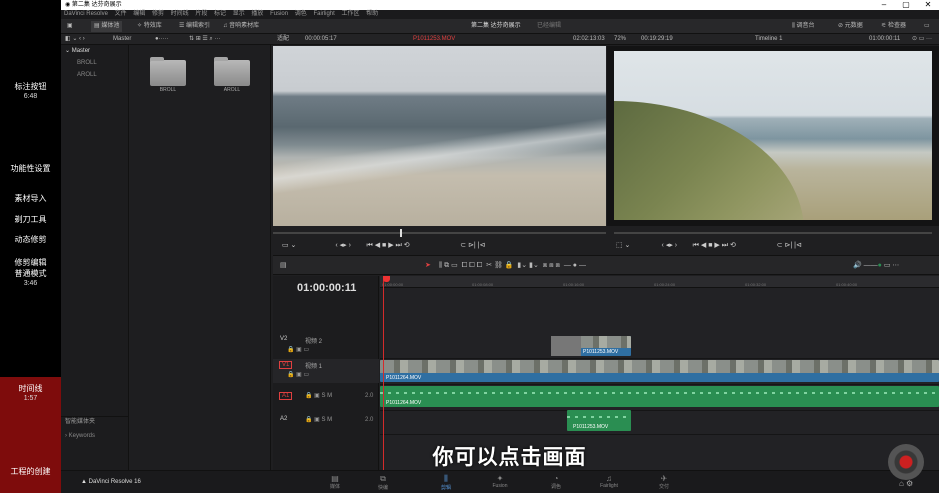 The width and height of the screenshot is (939, 493). Describe the element at coordinates (95, 421) in the screenshot. I see `smart-bins-header: 智能媒体夹` at that location.